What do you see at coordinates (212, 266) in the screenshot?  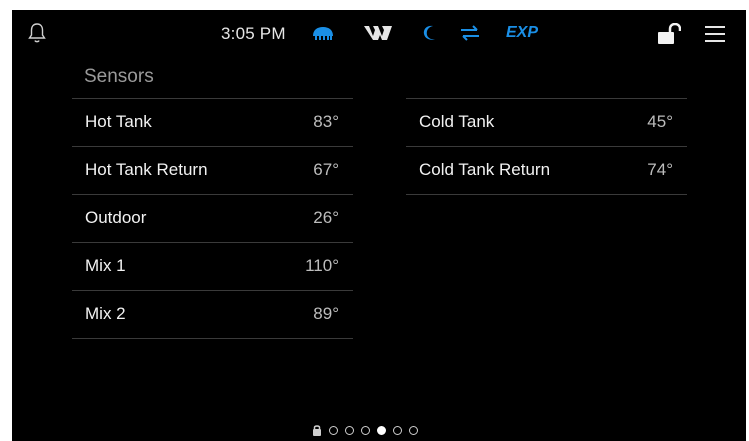 I see `sensor-row-mix-1: Mix 1 110°` at bounding box center [212, 266].